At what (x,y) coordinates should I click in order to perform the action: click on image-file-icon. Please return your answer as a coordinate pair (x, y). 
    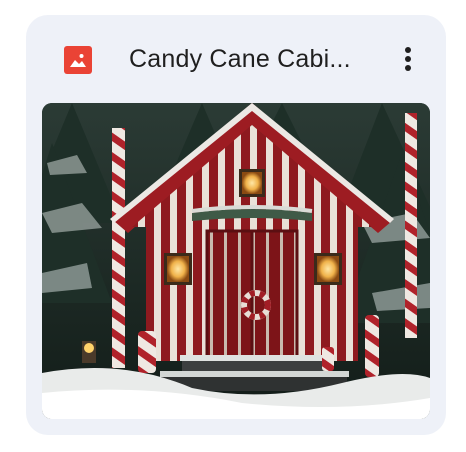
    Looking at the image, I should click on (78, 60).